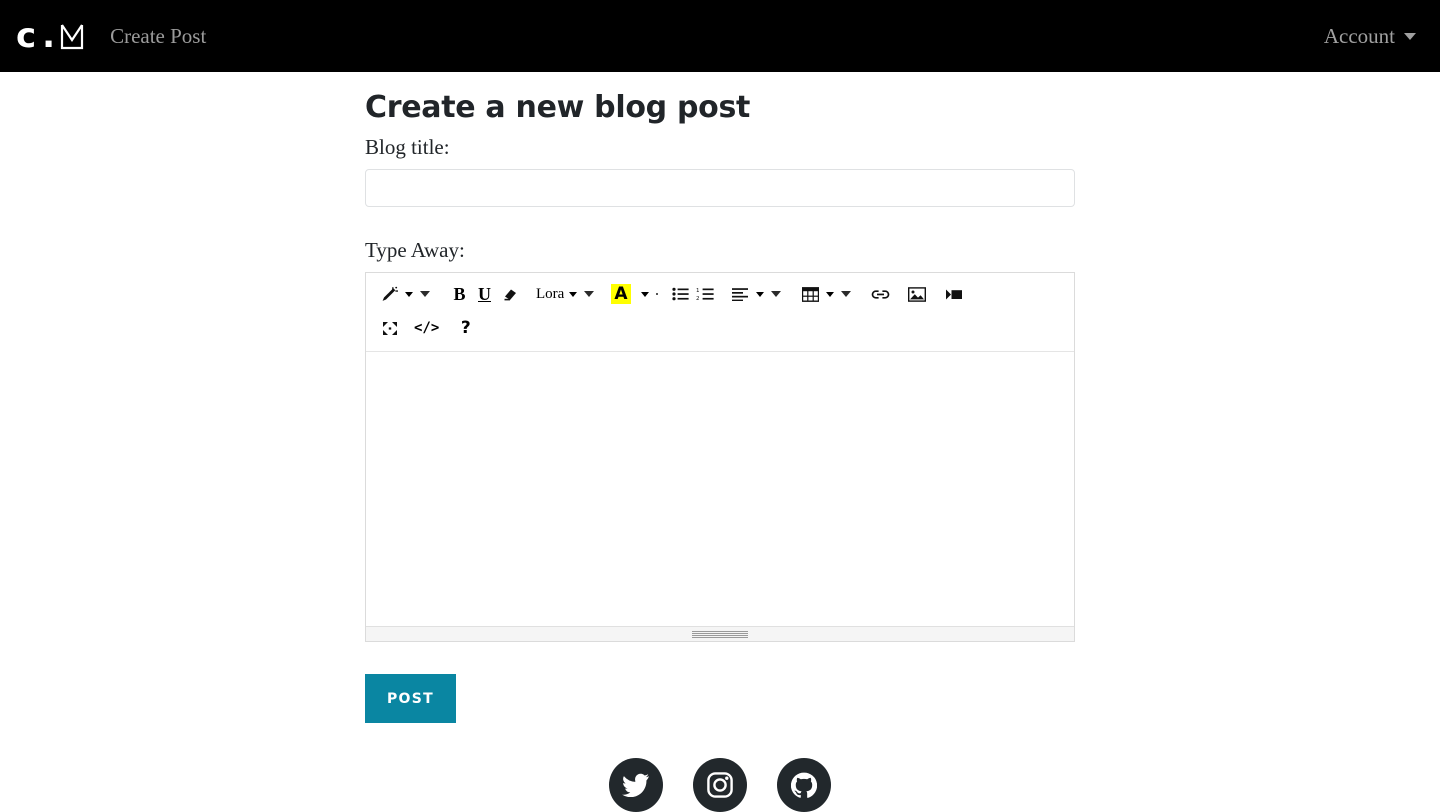 The image size is (1440, 812). Describe the element at coordinates (459, 294) in the screenshot. I see `bold-icon: B` at that location.